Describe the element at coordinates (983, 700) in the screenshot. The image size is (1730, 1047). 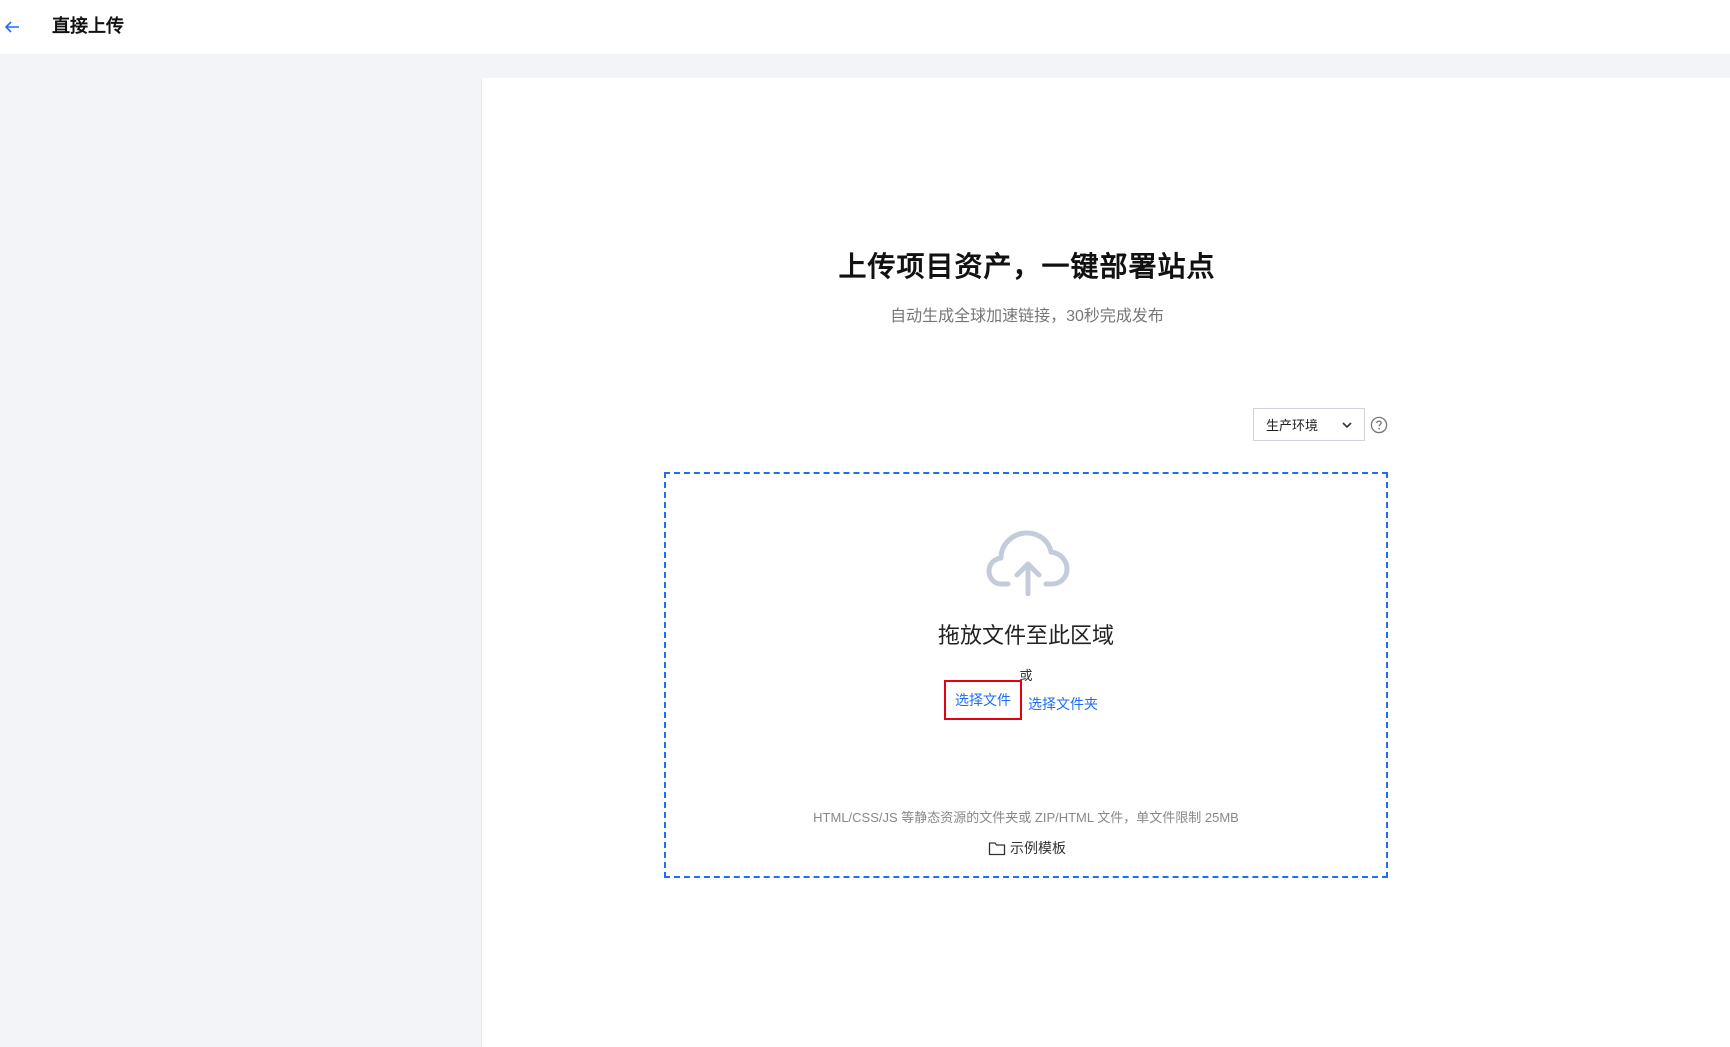
I see `choose-file-button: 选择文件` at that location.